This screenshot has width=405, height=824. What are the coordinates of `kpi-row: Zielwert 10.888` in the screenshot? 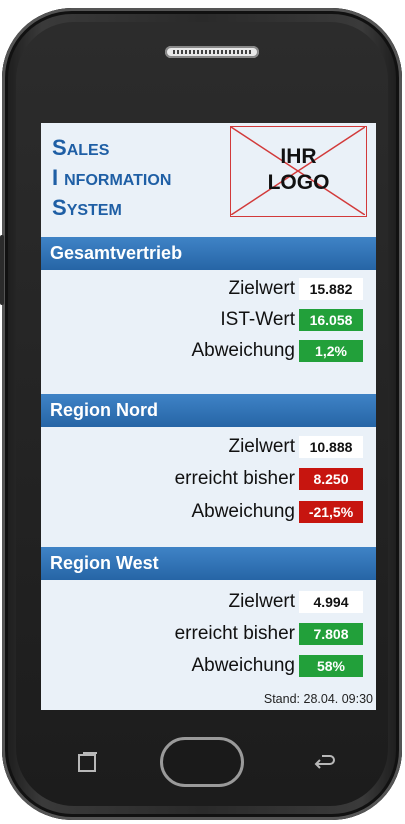 It's located at (208, 447).